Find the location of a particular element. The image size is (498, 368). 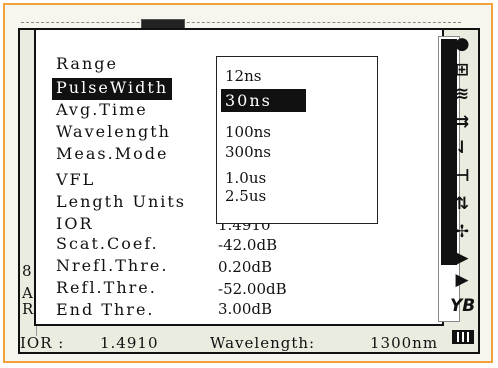

value-scat-coef: -42.0dB is located at coordinates (248, 245).